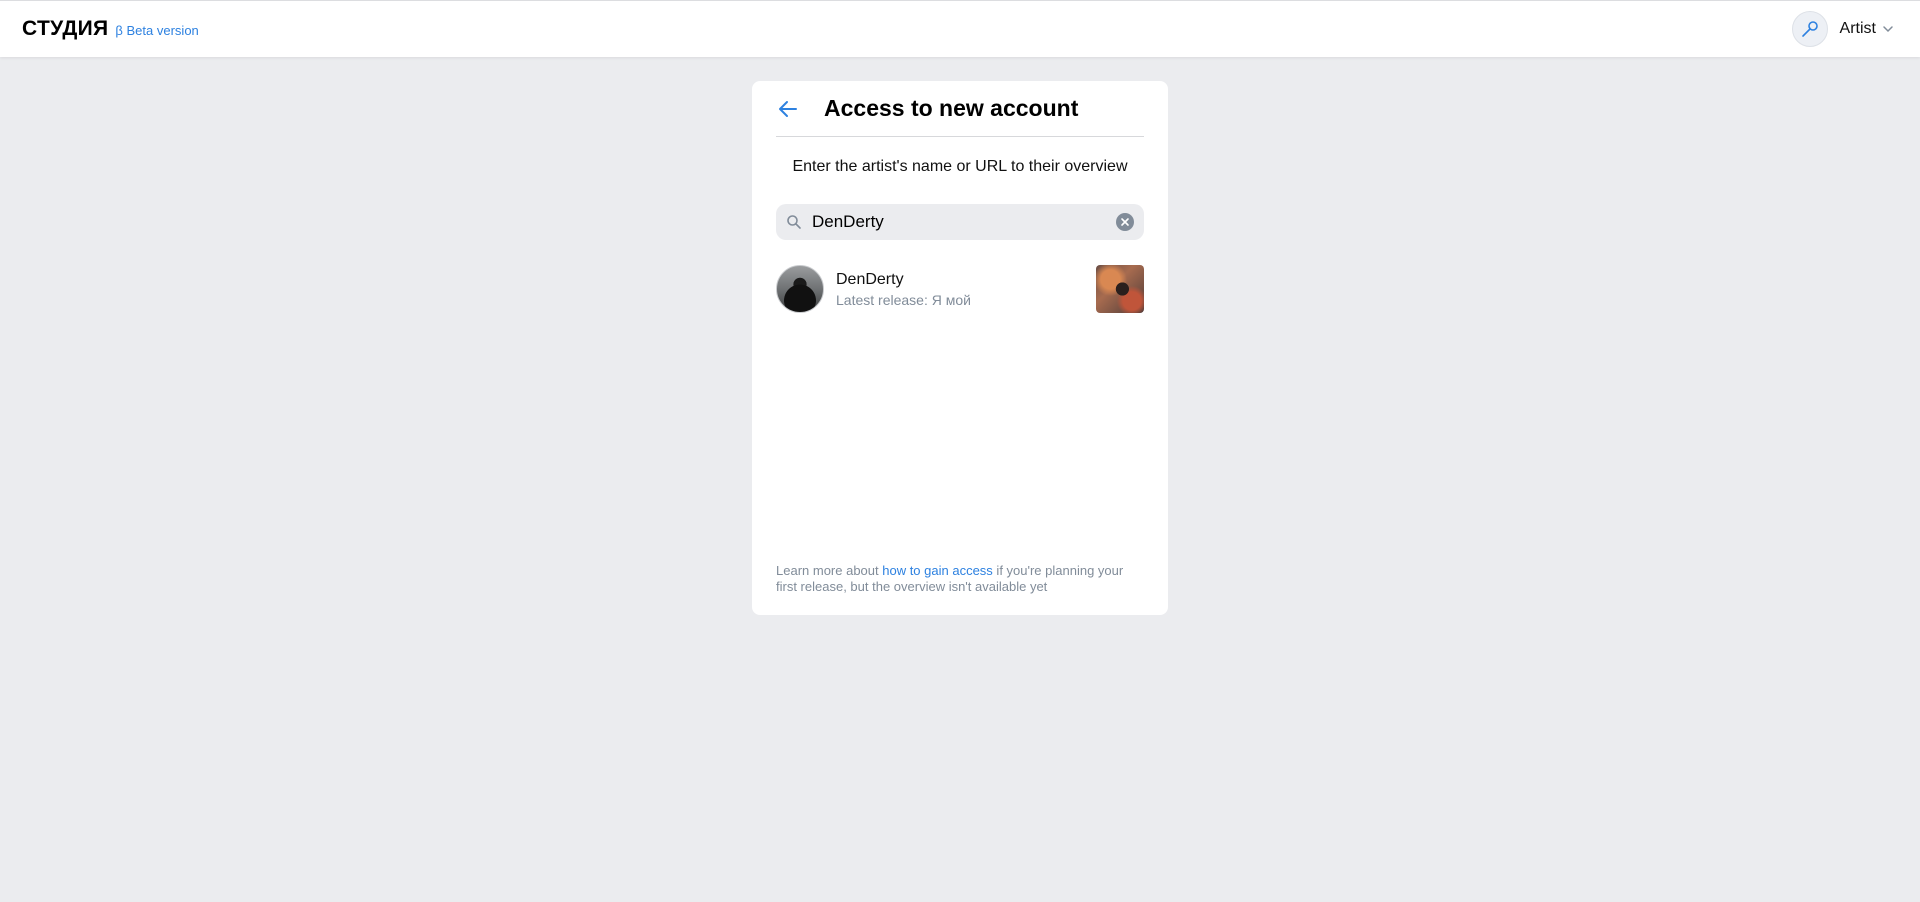 This screenshot has height=902, width=1920. What do you see at coordinates (960, 28) in the screenshot?
I see `top-bar: СТУДИЯ β Beta version Artist` at bounding box center [960, 28].